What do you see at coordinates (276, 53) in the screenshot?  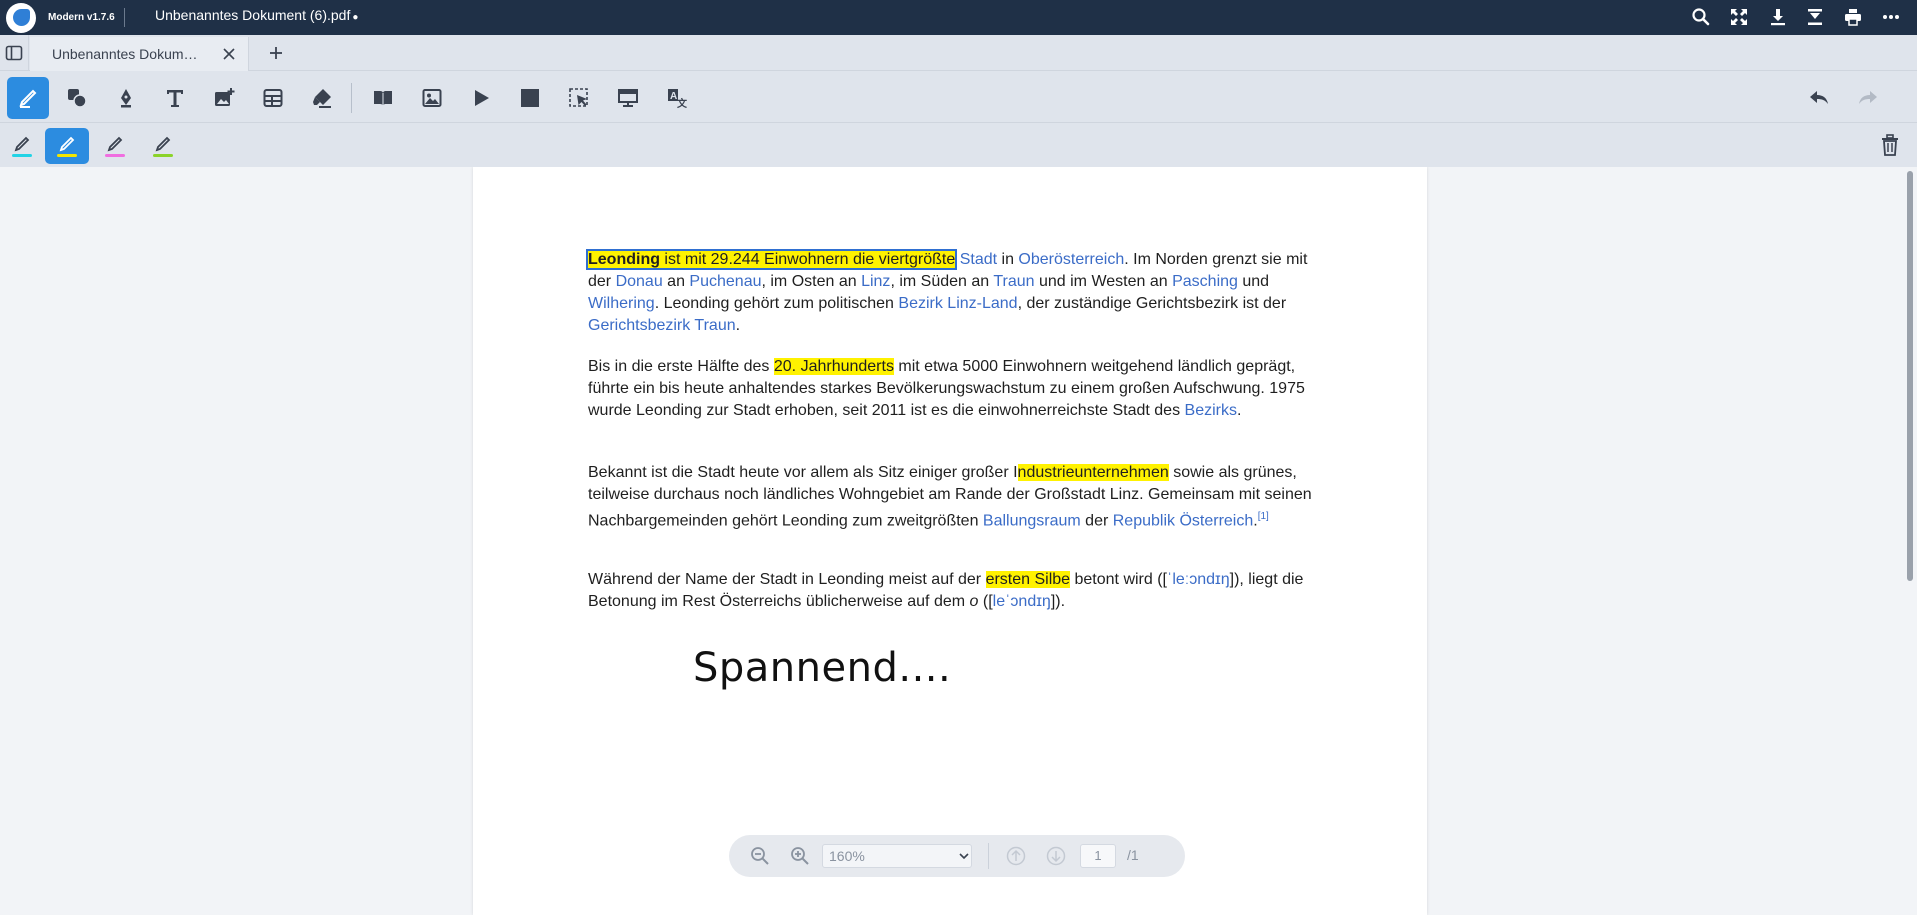 I see `add-tab-icon` at bounding box center [276, 53].